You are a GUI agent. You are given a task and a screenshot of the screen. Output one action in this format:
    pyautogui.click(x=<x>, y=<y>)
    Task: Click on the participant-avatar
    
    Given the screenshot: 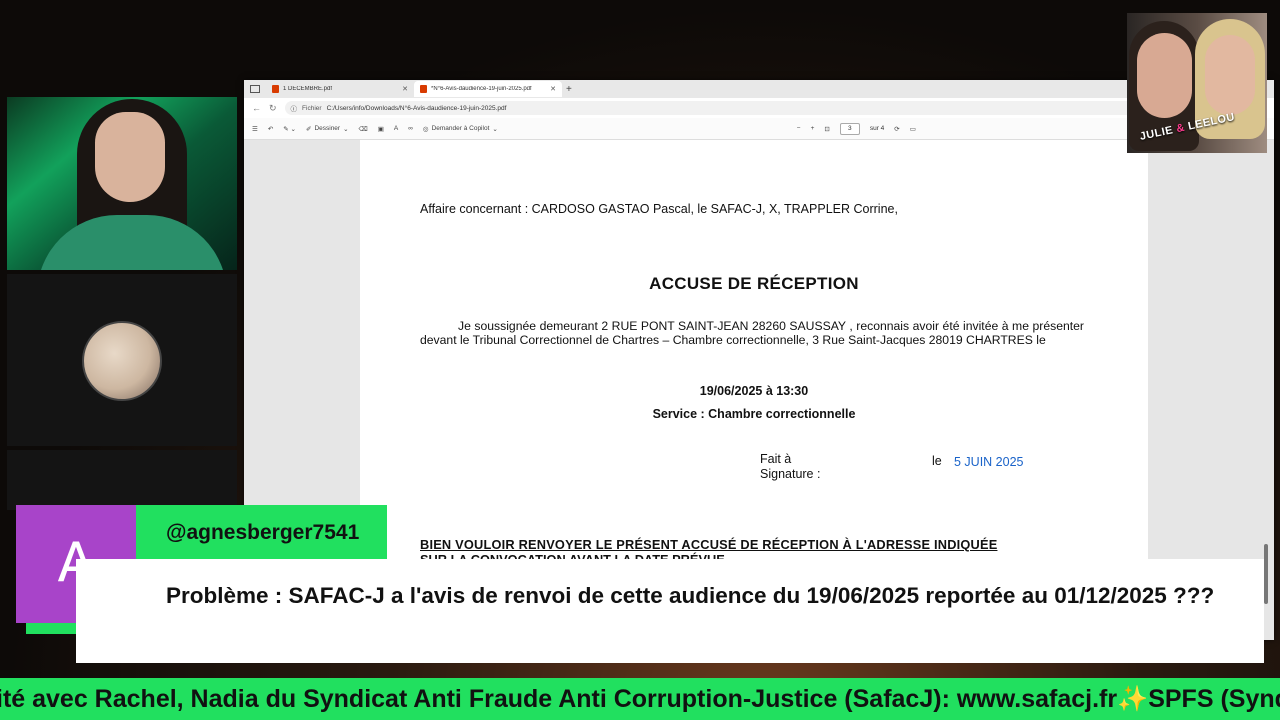 What is the action you would take?
    pyautogui.click(x=122, y=361)
    